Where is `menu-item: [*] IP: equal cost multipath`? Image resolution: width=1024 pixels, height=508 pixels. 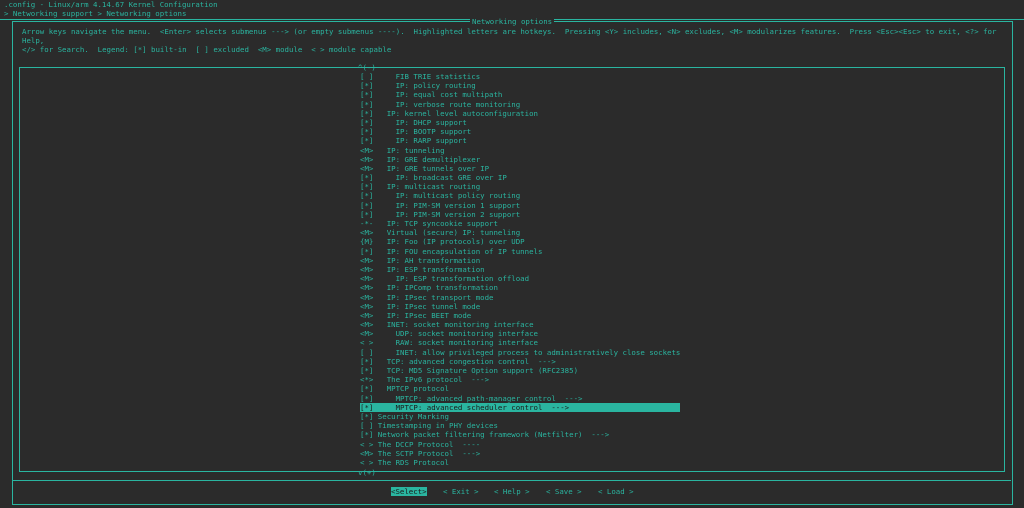 menu-item: [*] IP: equal cost multipath is located at coordinates (520, 94).